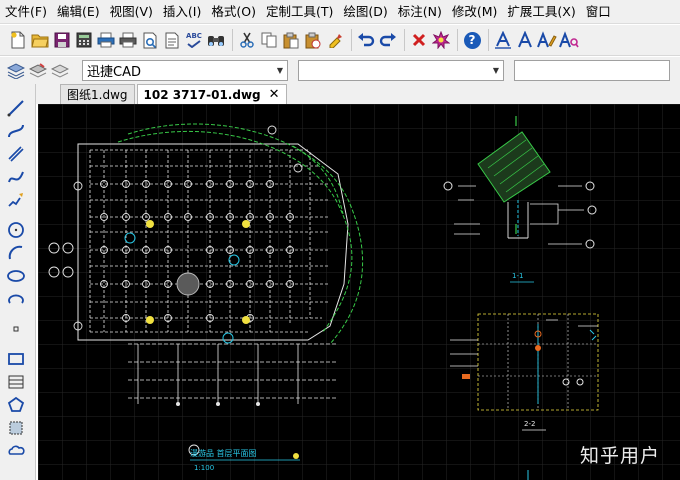 The height and width of the screenshot is (480, 680). Describe the element at coordinates (366, 40) in the screenshot. I see `undo-icon` at that location.